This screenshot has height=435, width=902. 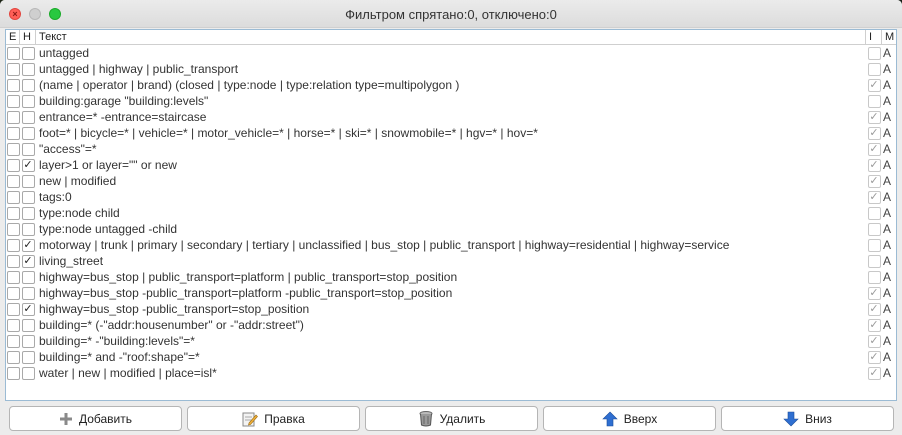 I want to click on title-bar: × Фильтром спрятано:0, отключено:0, so click(x=451, y=14).